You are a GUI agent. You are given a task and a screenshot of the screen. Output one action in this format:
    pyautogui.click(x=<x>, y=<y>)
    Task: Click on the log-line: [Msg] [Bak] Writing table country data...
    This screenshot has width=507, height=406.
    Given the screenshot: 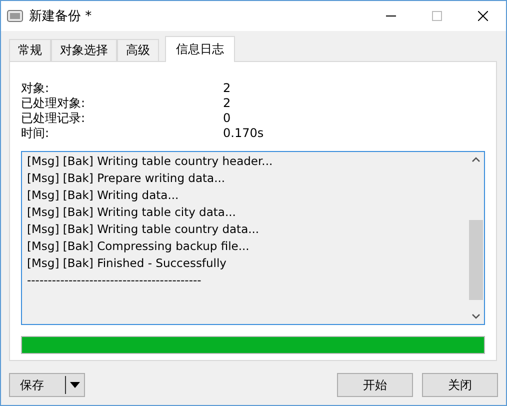 What is the action you would take?
    pyautogui.click(x=143, y=229)
    